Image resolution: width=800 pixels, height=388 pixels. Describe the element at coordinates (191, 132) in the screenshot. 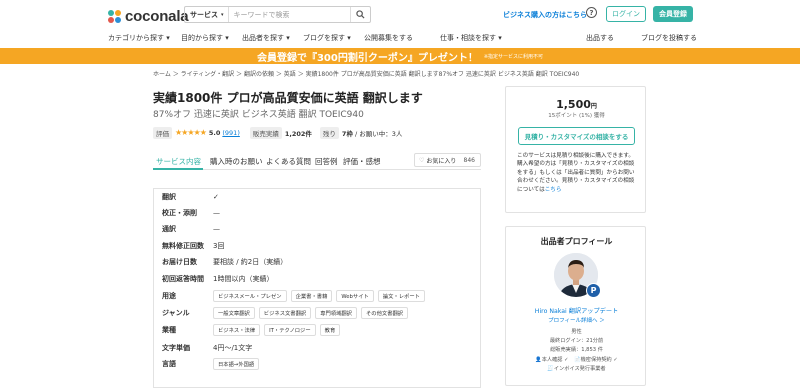

I see `star-rating-icon: ★★★★★` at that location.